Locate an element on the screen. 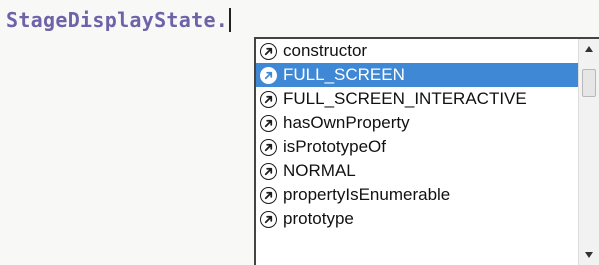 The image size is (599, 265). completion-item-label: NORMAL is located at coordinates (319, 170).